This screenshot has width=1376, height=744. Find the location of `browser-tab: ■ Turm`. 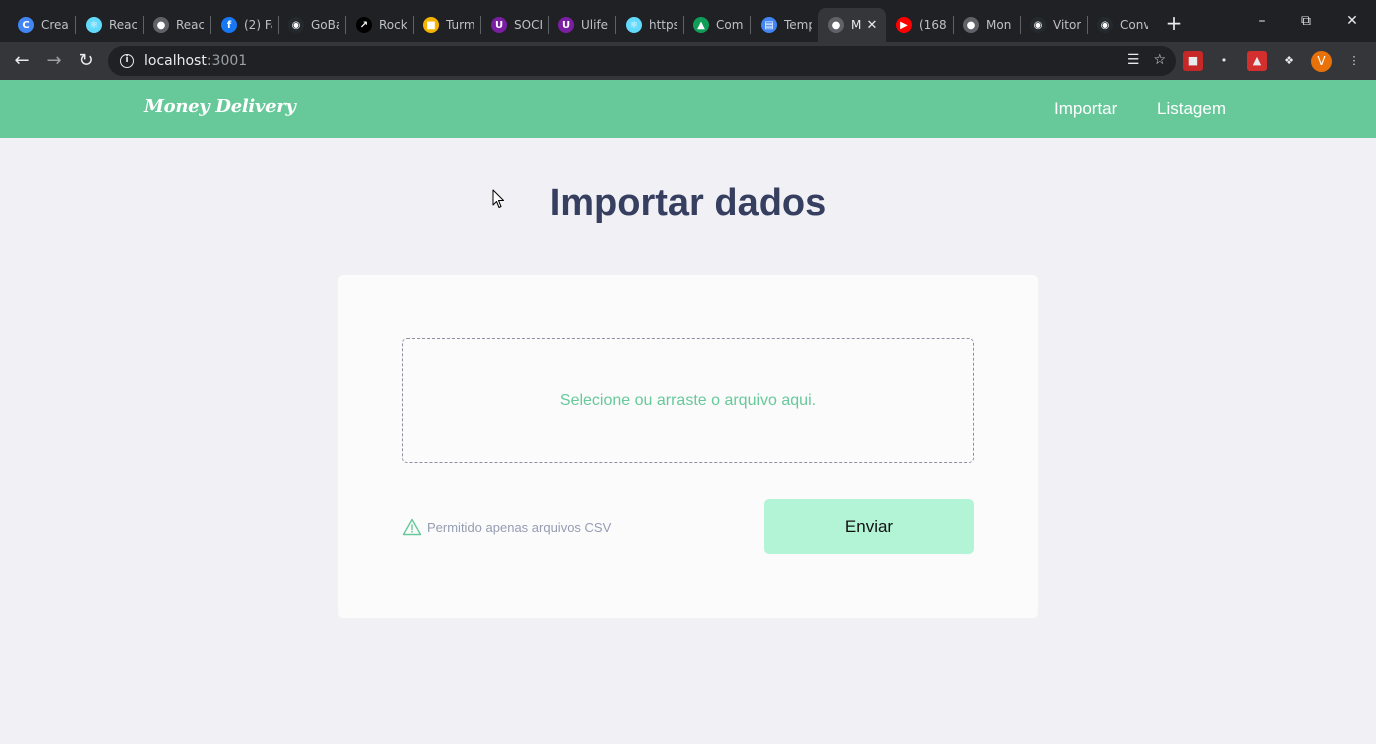

browser-tab: ■ Turm is located at coordinates (446, 25).